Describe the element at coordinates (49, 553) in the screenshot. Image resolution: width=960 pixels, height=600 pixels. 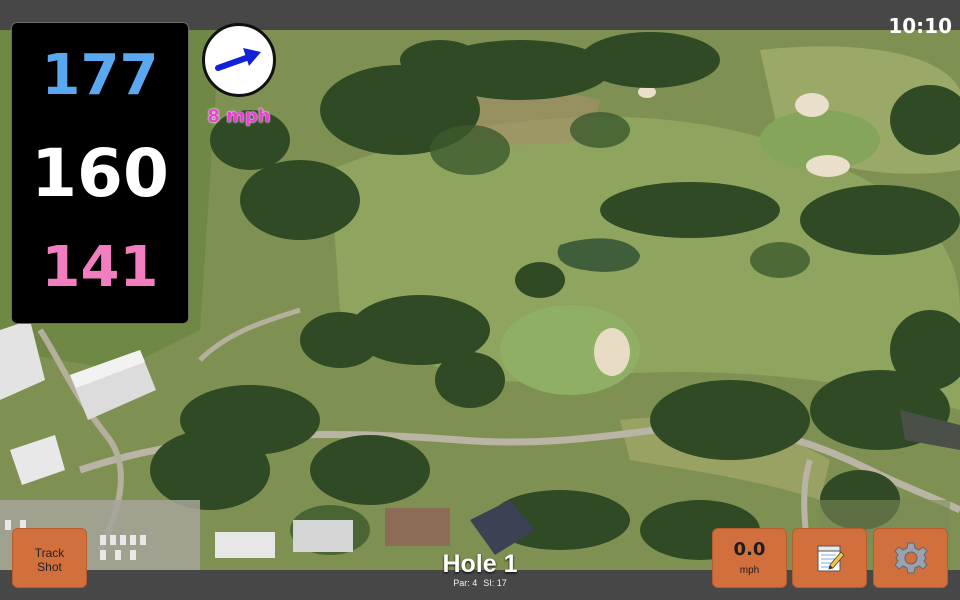
I see `track-shot-label-line-1: Track` at that location.